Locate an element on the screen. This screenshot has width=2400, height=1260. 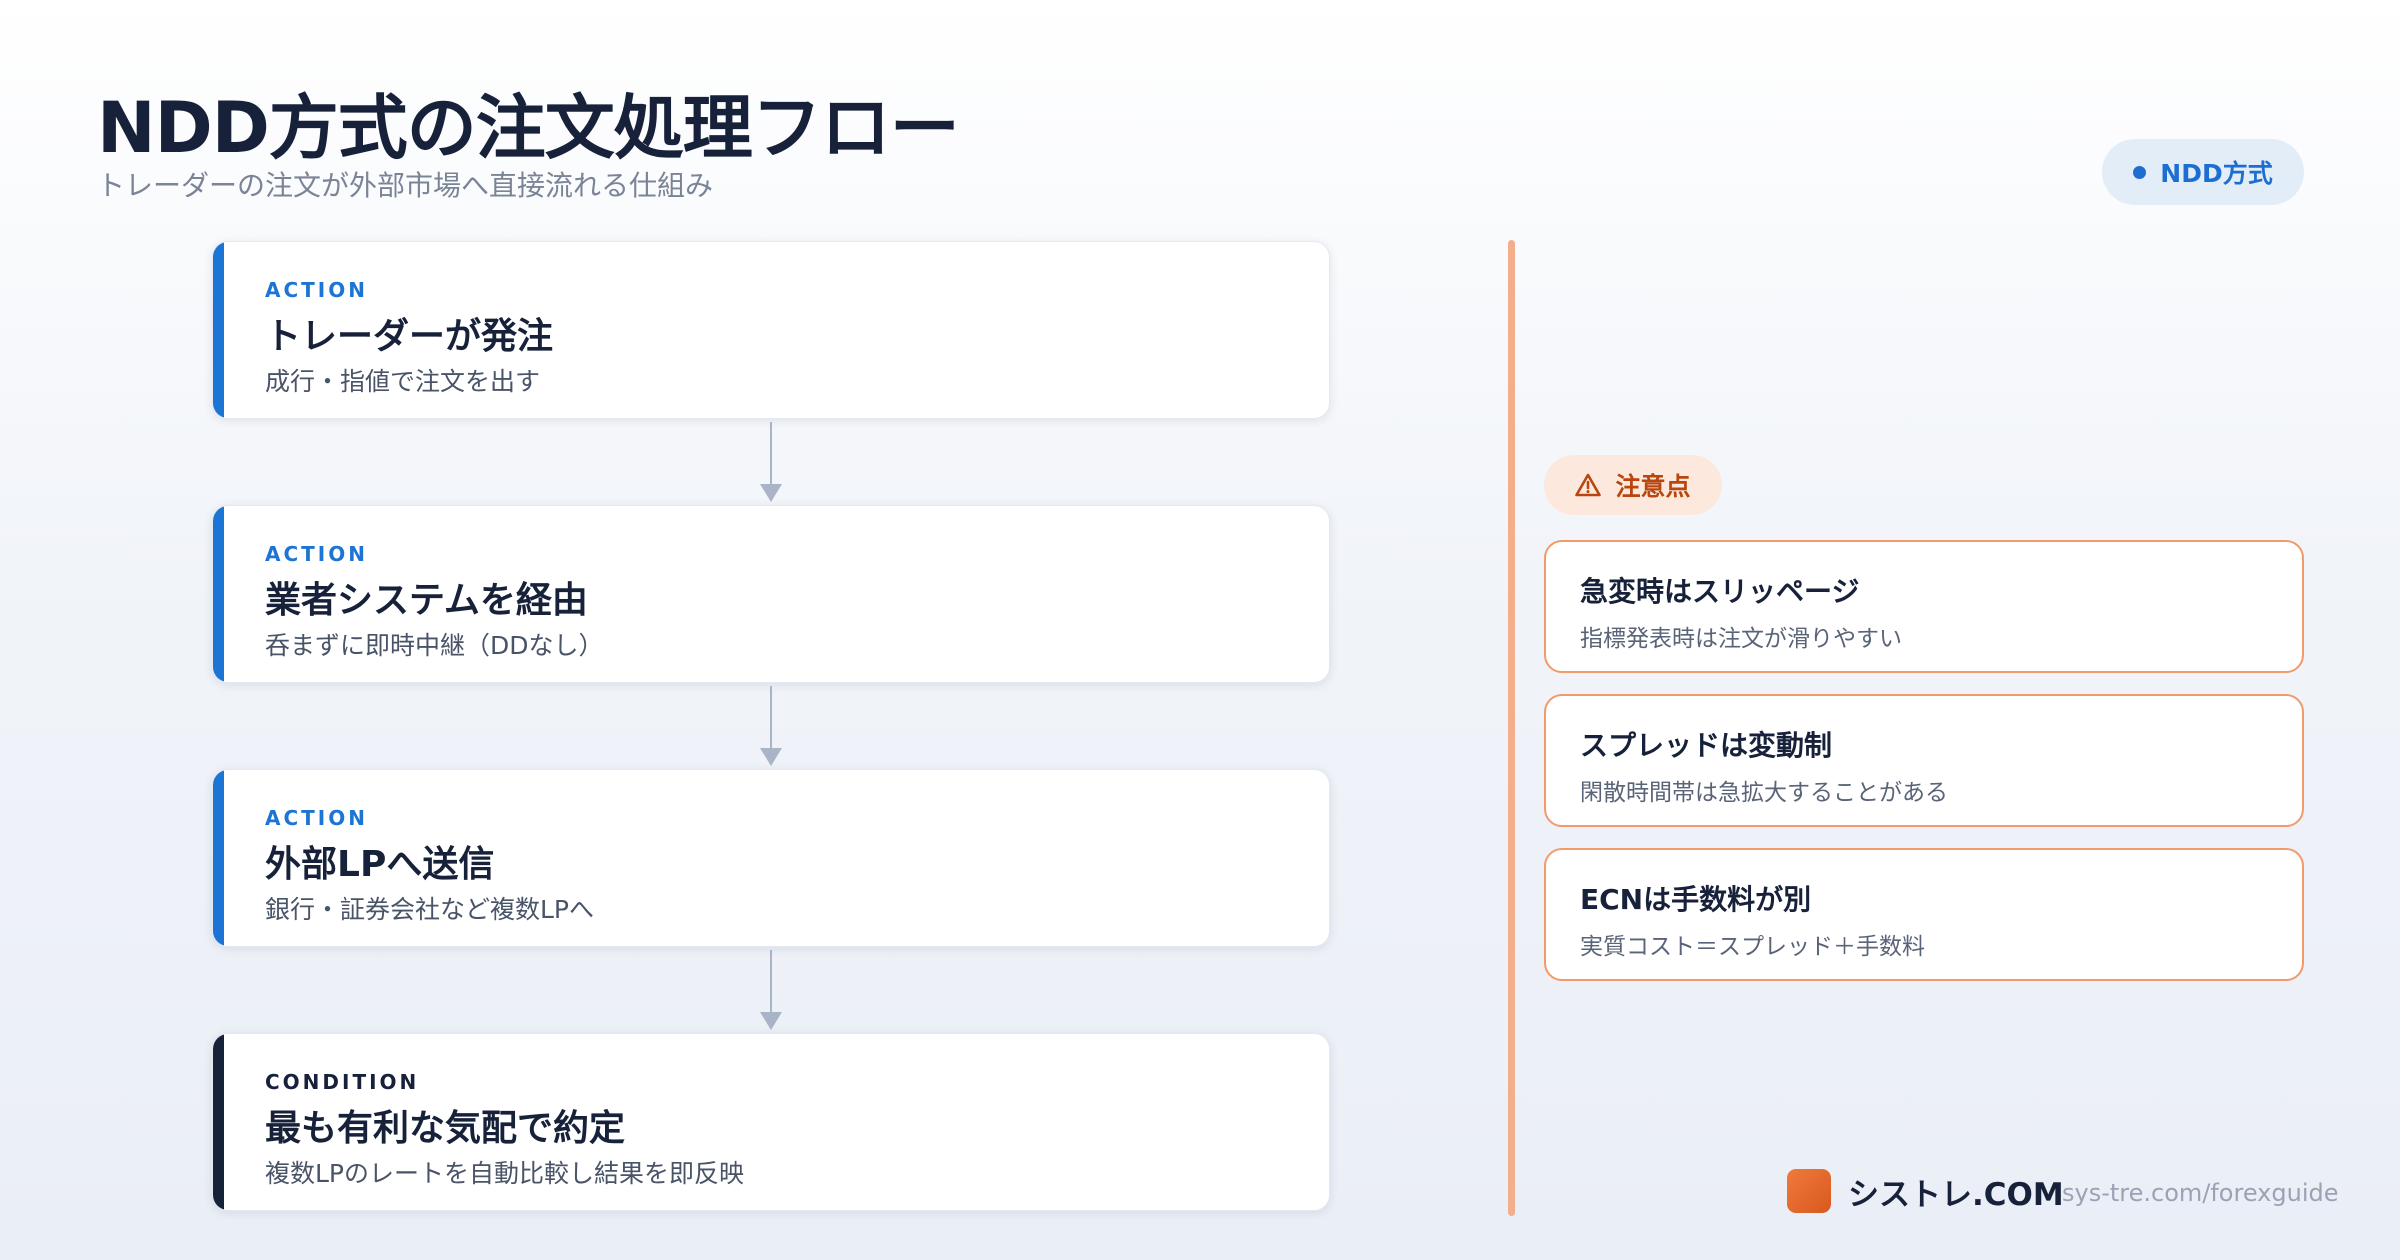
step-tag: CONDITION is located at coordinates (342, 1082).